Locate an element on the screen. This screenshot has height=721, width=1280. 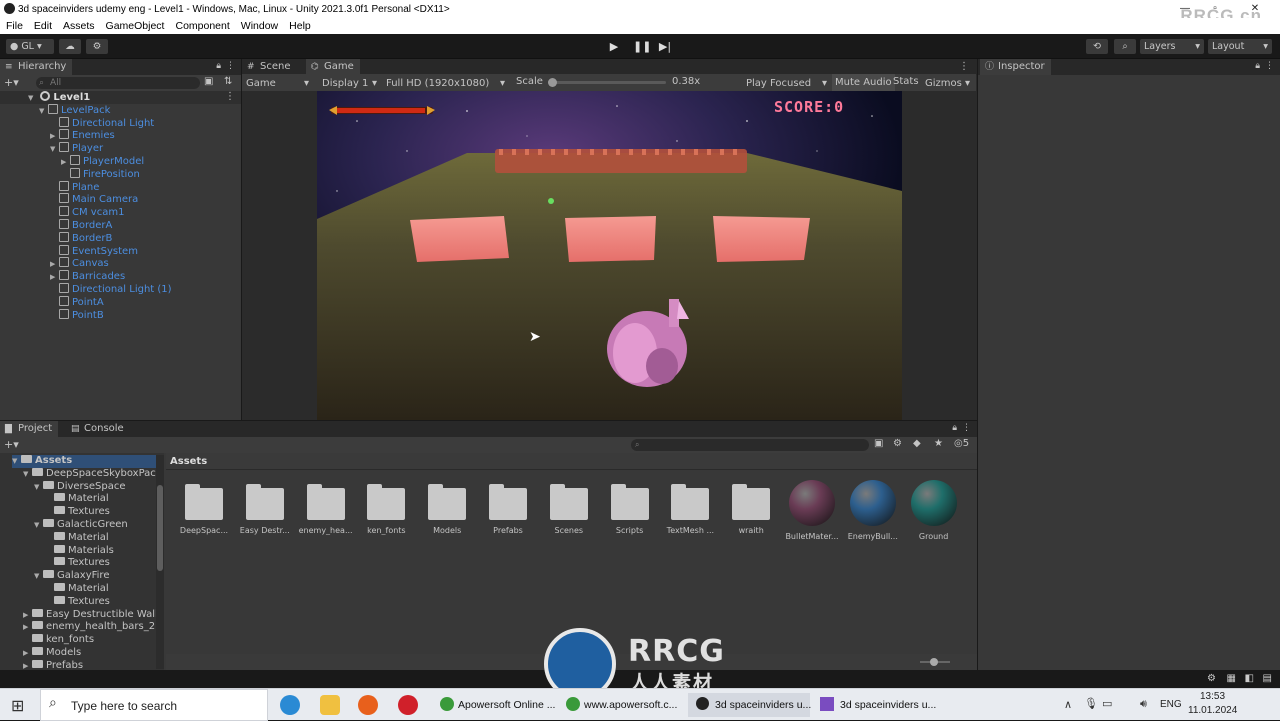
scene-visibility-icon: ▣ is located at coordinates (208, 81).